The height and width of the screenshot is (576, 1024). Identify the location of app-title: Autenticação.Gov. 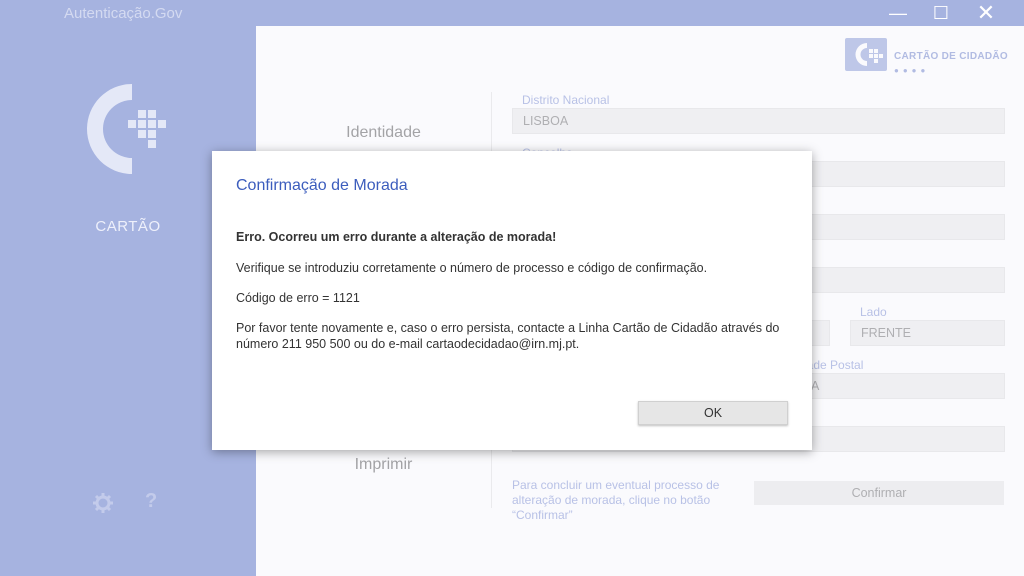
(123, 13).